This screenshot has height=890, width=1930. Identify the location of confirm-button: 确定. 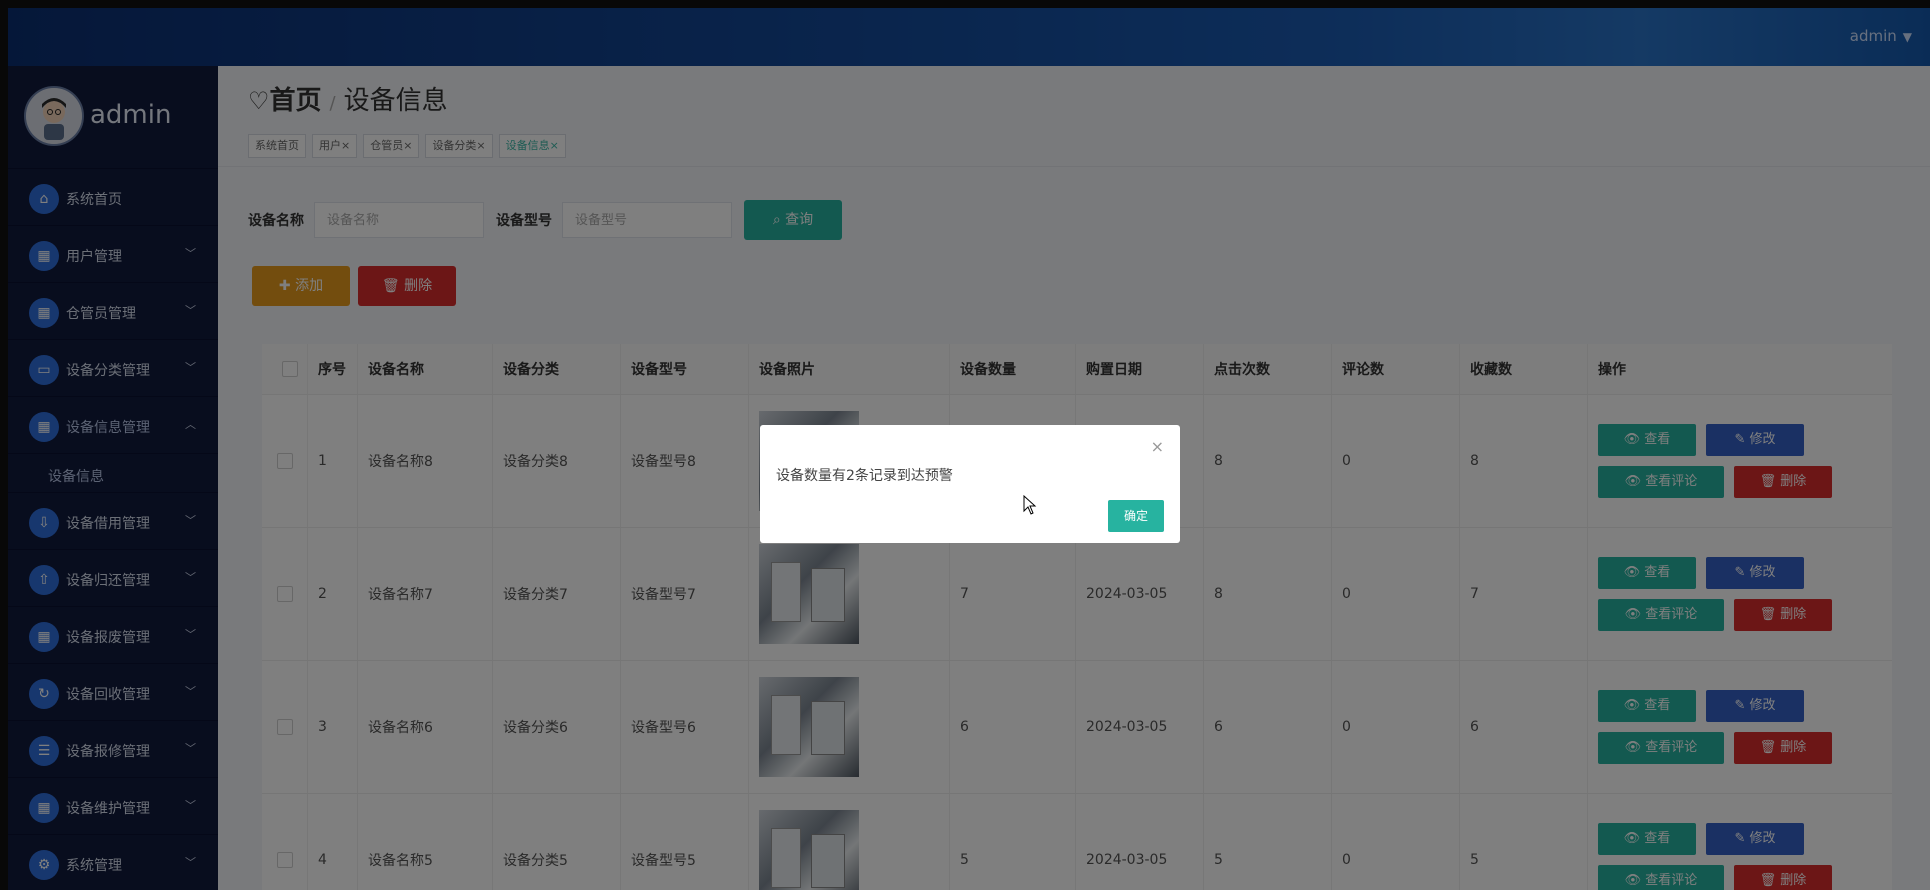
(1136, 516).